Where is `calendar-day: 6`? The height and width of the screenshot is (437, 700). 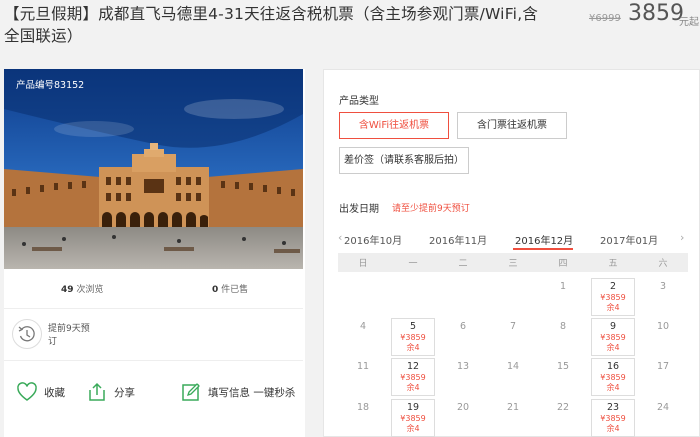 calendar-day: 6 is located at coordinates (463, 326).